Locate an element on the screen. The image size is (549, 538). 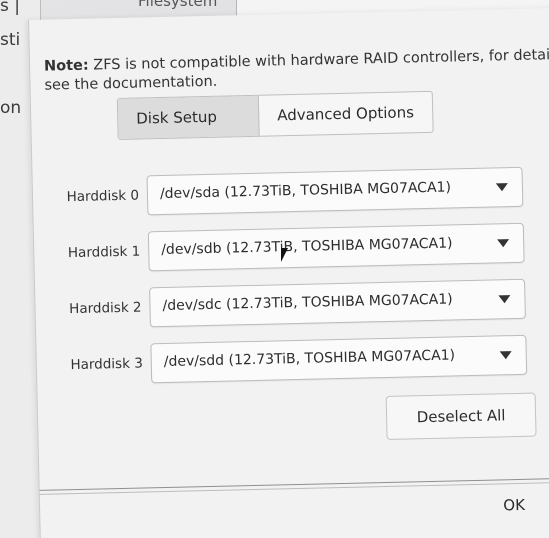
harddisk-3-value: /dev/sdd (12.73TiB, TOSHIBA MG07ACA1) is located at coordinates (309, 359).